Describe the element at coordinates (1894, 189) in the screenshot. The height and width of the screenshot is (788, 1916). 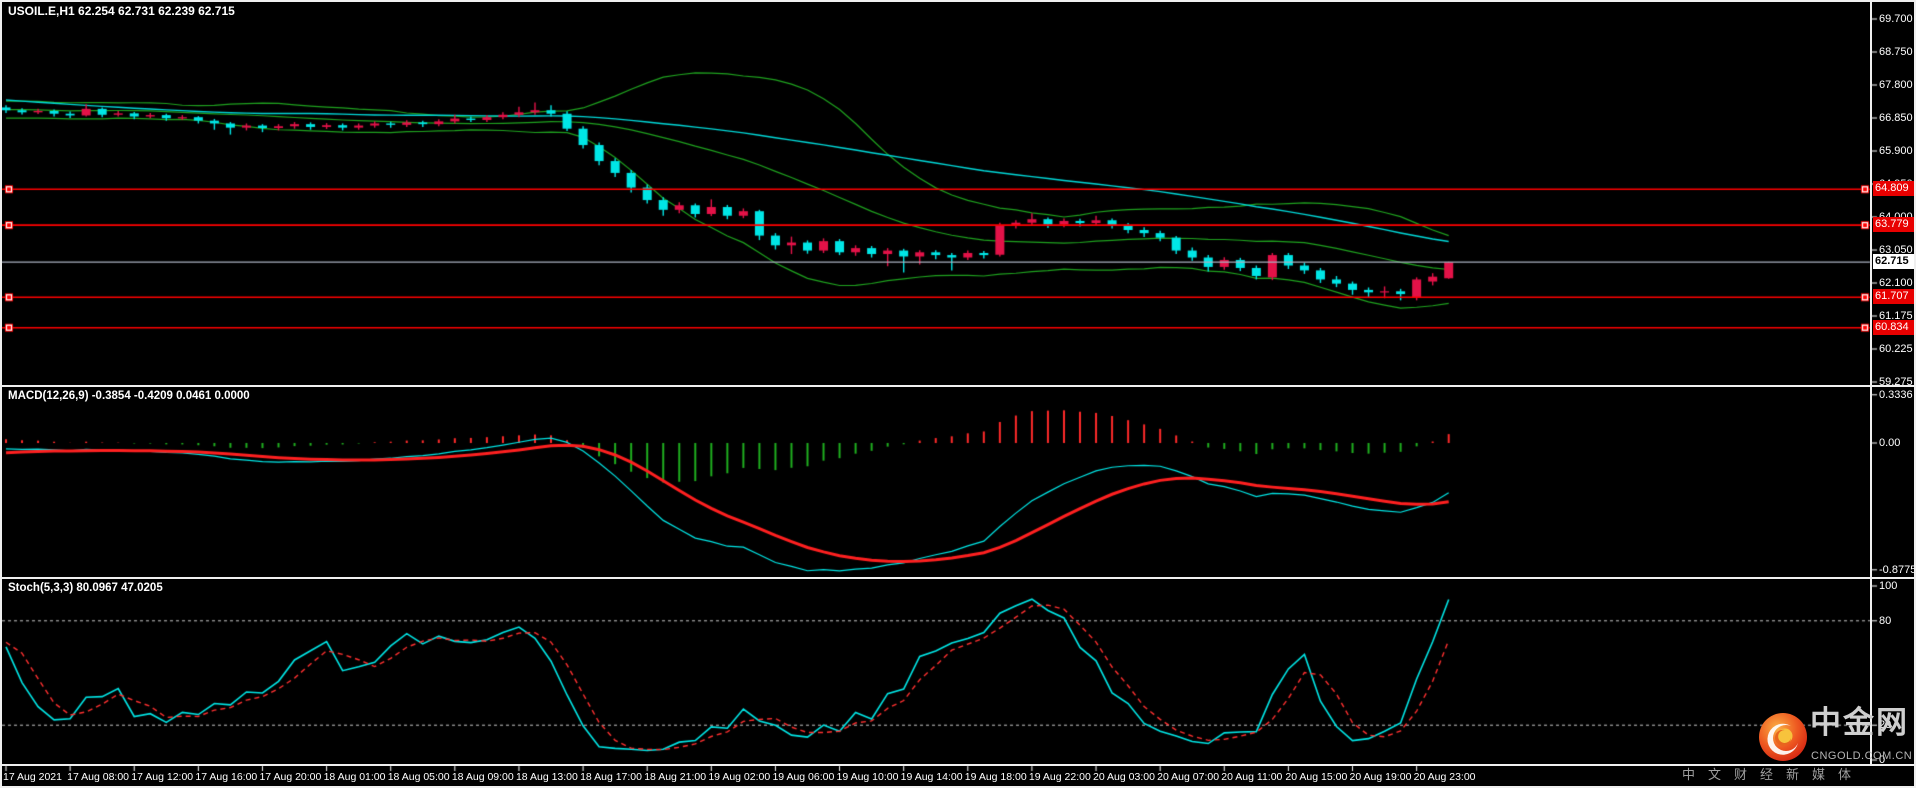
I see `price-level-label: 64.809` at that location.